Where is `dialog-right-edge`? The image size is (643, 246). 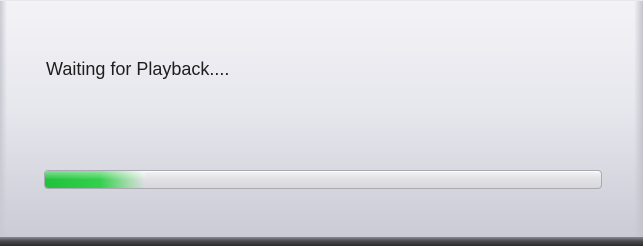 dialog-right-edge is located at coordinates (638, 123).